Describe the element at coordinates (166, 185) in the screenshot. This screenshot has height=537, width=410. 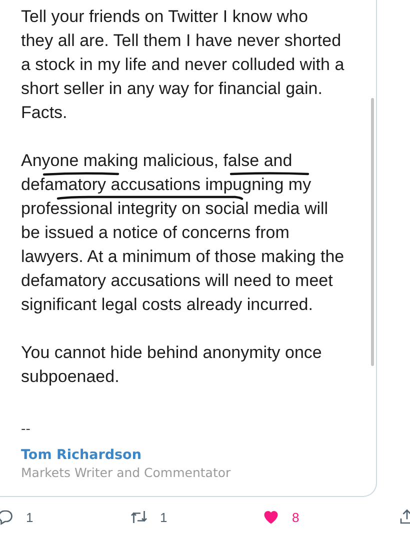
I see `email-text-line: defamatory accusations impugning my` at that location.